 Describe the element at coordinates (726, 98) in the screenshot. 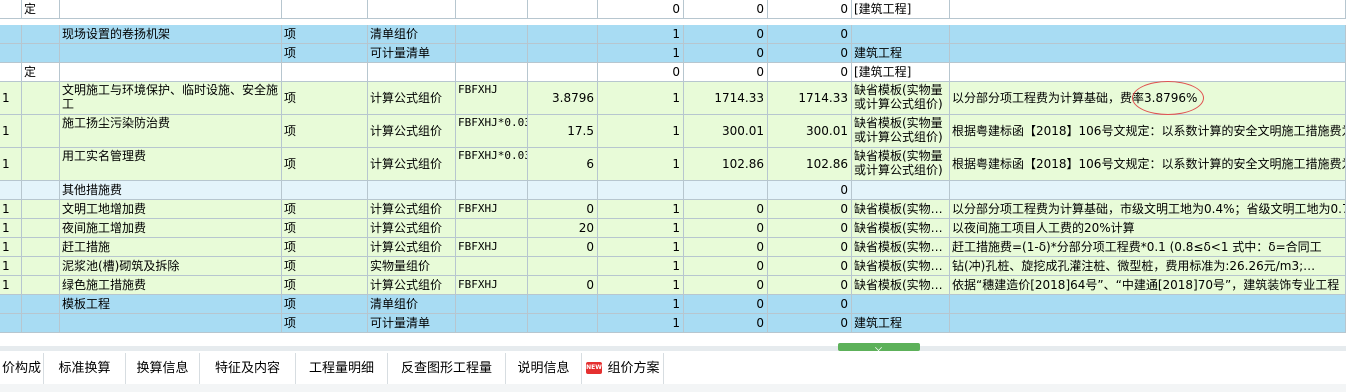

I see `cell-unit-price: 1714.33` at that location.